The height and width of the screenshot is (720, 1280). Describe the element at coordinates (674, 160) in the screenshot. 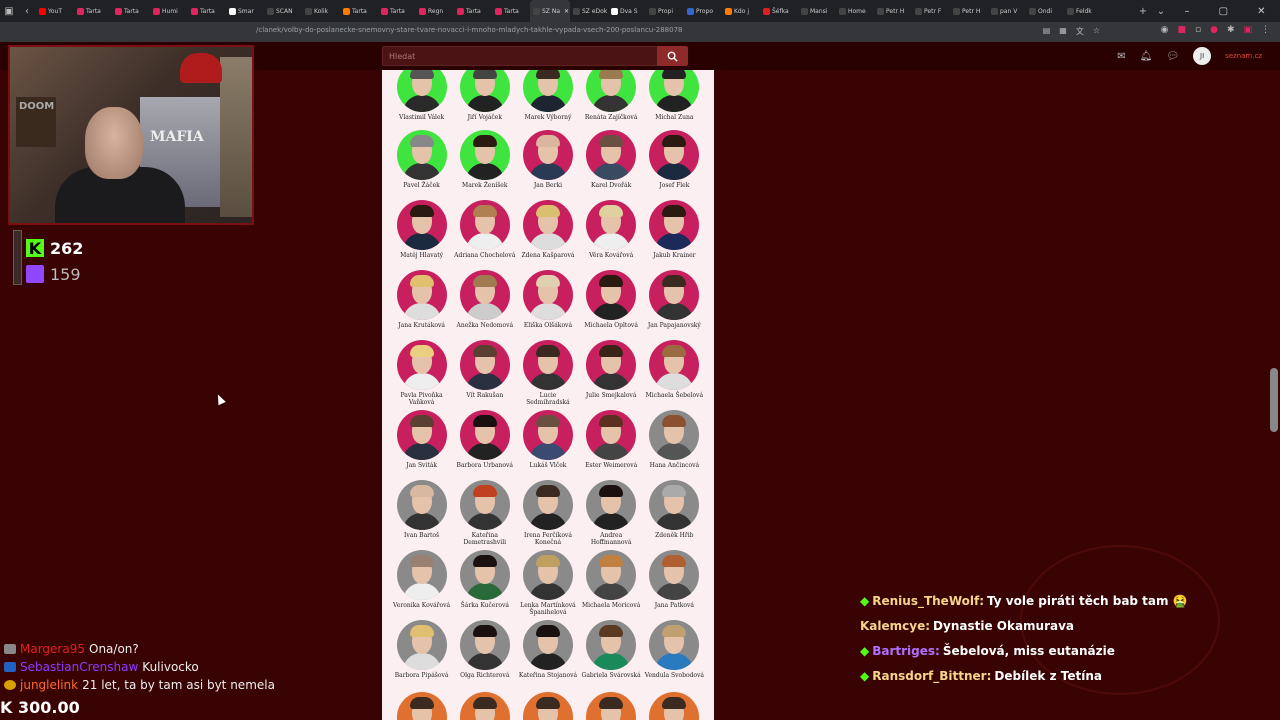

I see `mp-card: Josef Flek` at that location.